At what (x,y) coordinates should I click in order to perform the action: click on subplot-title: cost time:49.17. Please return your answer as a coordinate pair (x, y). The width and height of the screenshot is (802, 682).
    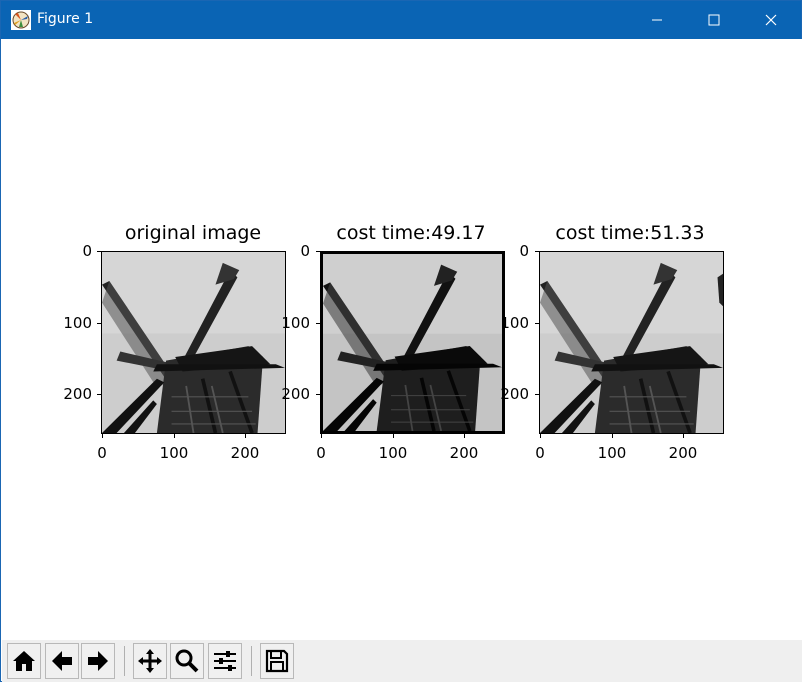
    Looking at the image, I should click on (411, 233).